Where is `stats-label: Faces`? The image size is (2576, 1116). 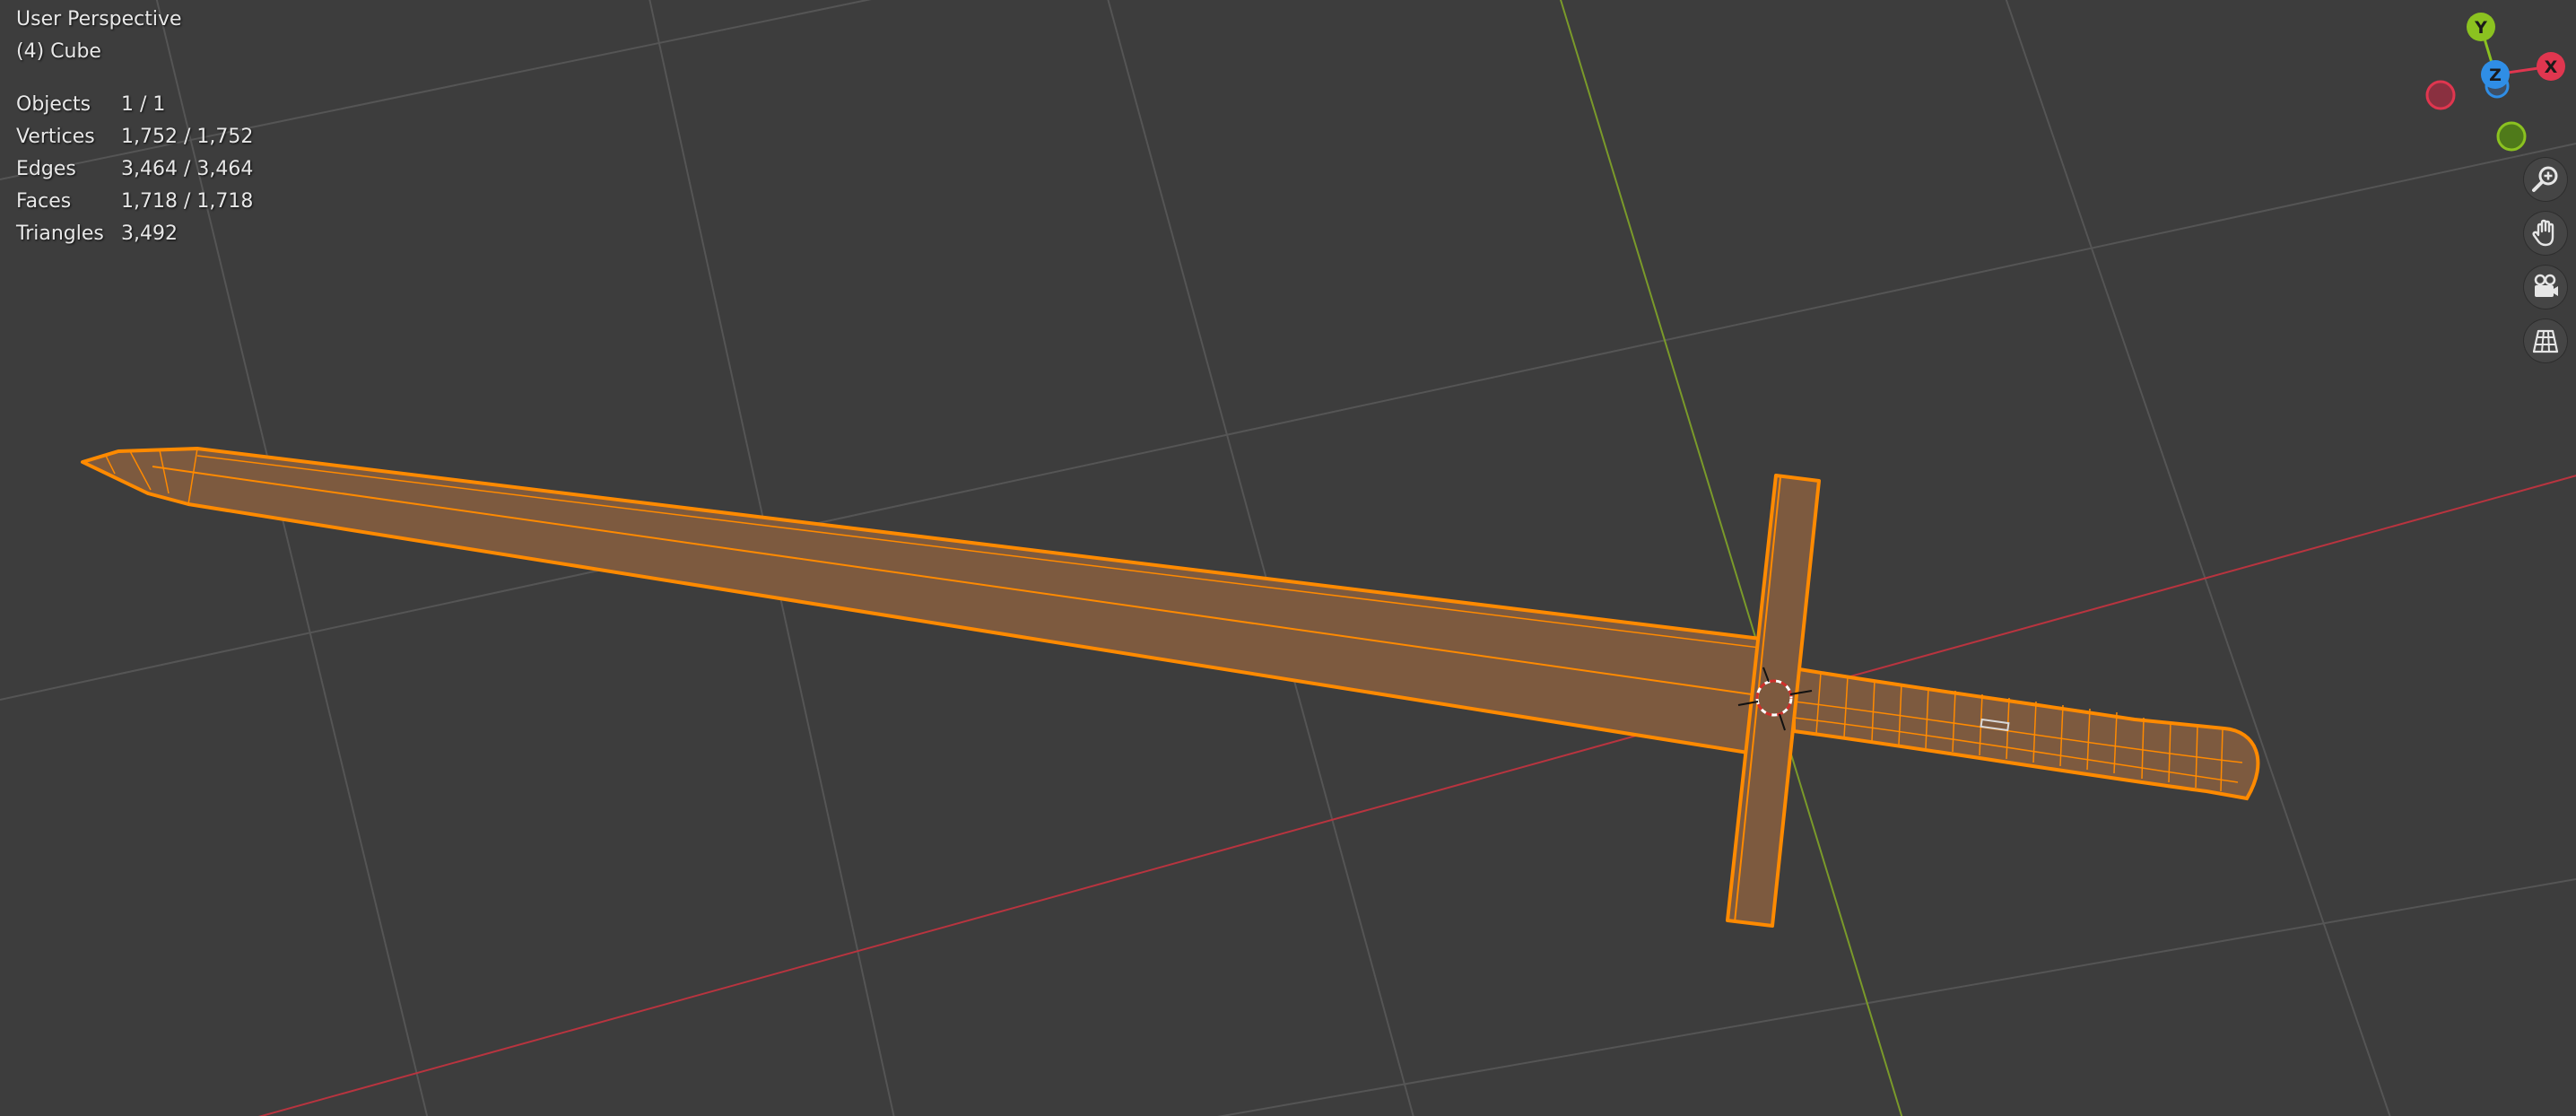
stats-label: Faces is located at coordinates (44, 201).